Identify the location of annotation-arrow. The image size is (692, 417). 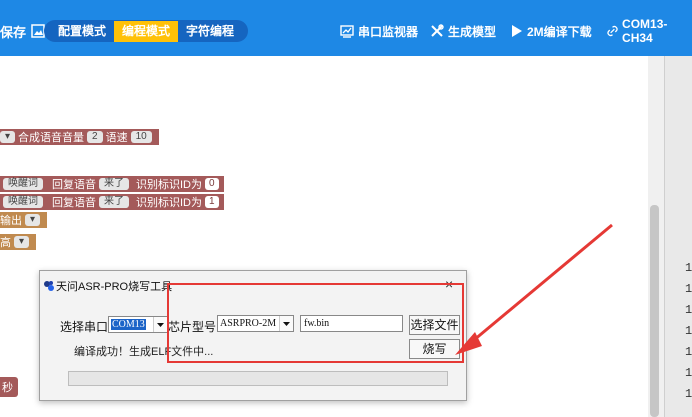
(534, 289).